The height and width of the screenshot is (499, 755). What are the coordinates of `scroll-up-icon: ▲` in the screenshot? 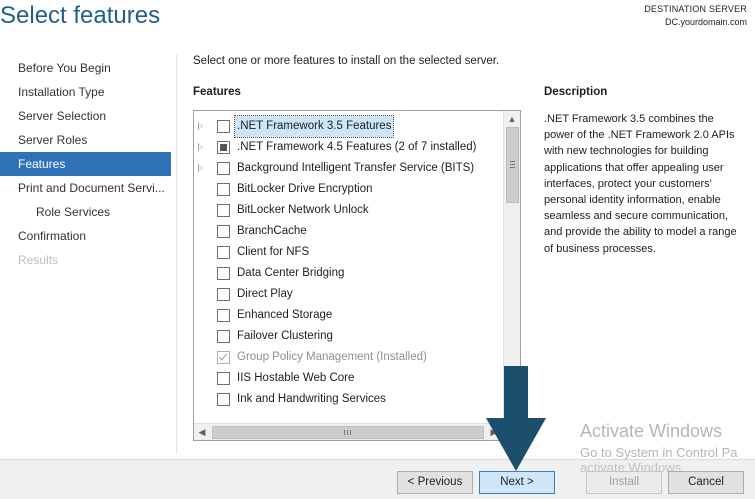 It's located at (512, 119).